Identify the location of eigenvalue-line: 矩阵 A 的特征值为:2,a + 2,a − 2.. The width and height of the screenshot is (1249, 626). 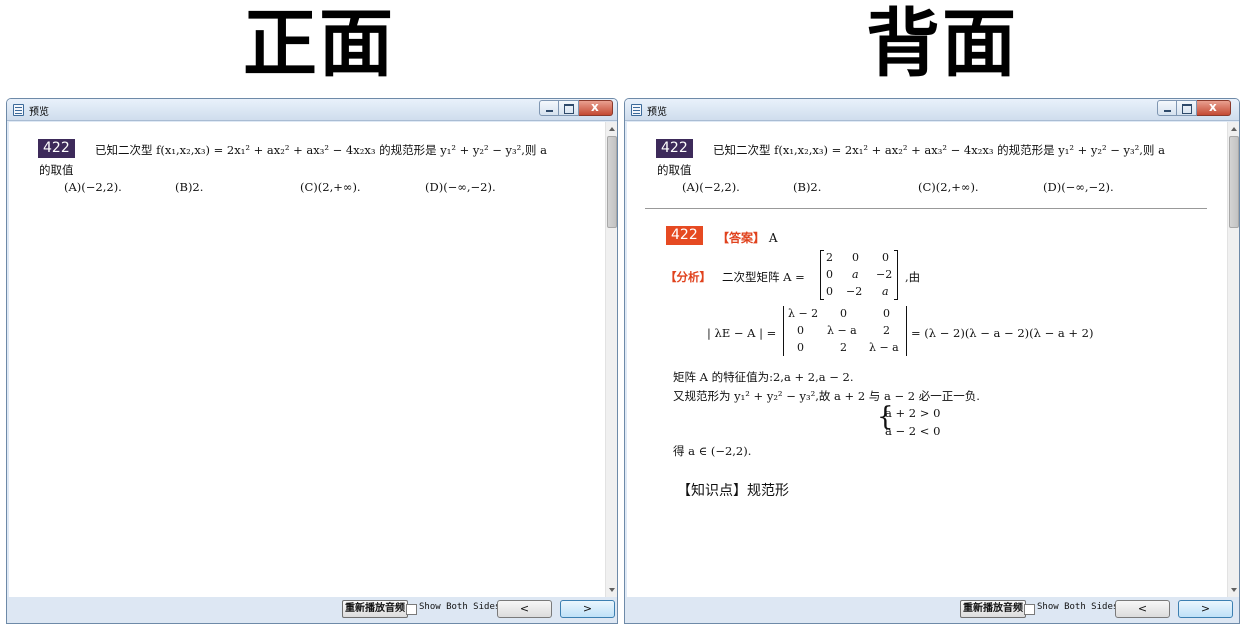
(763, 377).